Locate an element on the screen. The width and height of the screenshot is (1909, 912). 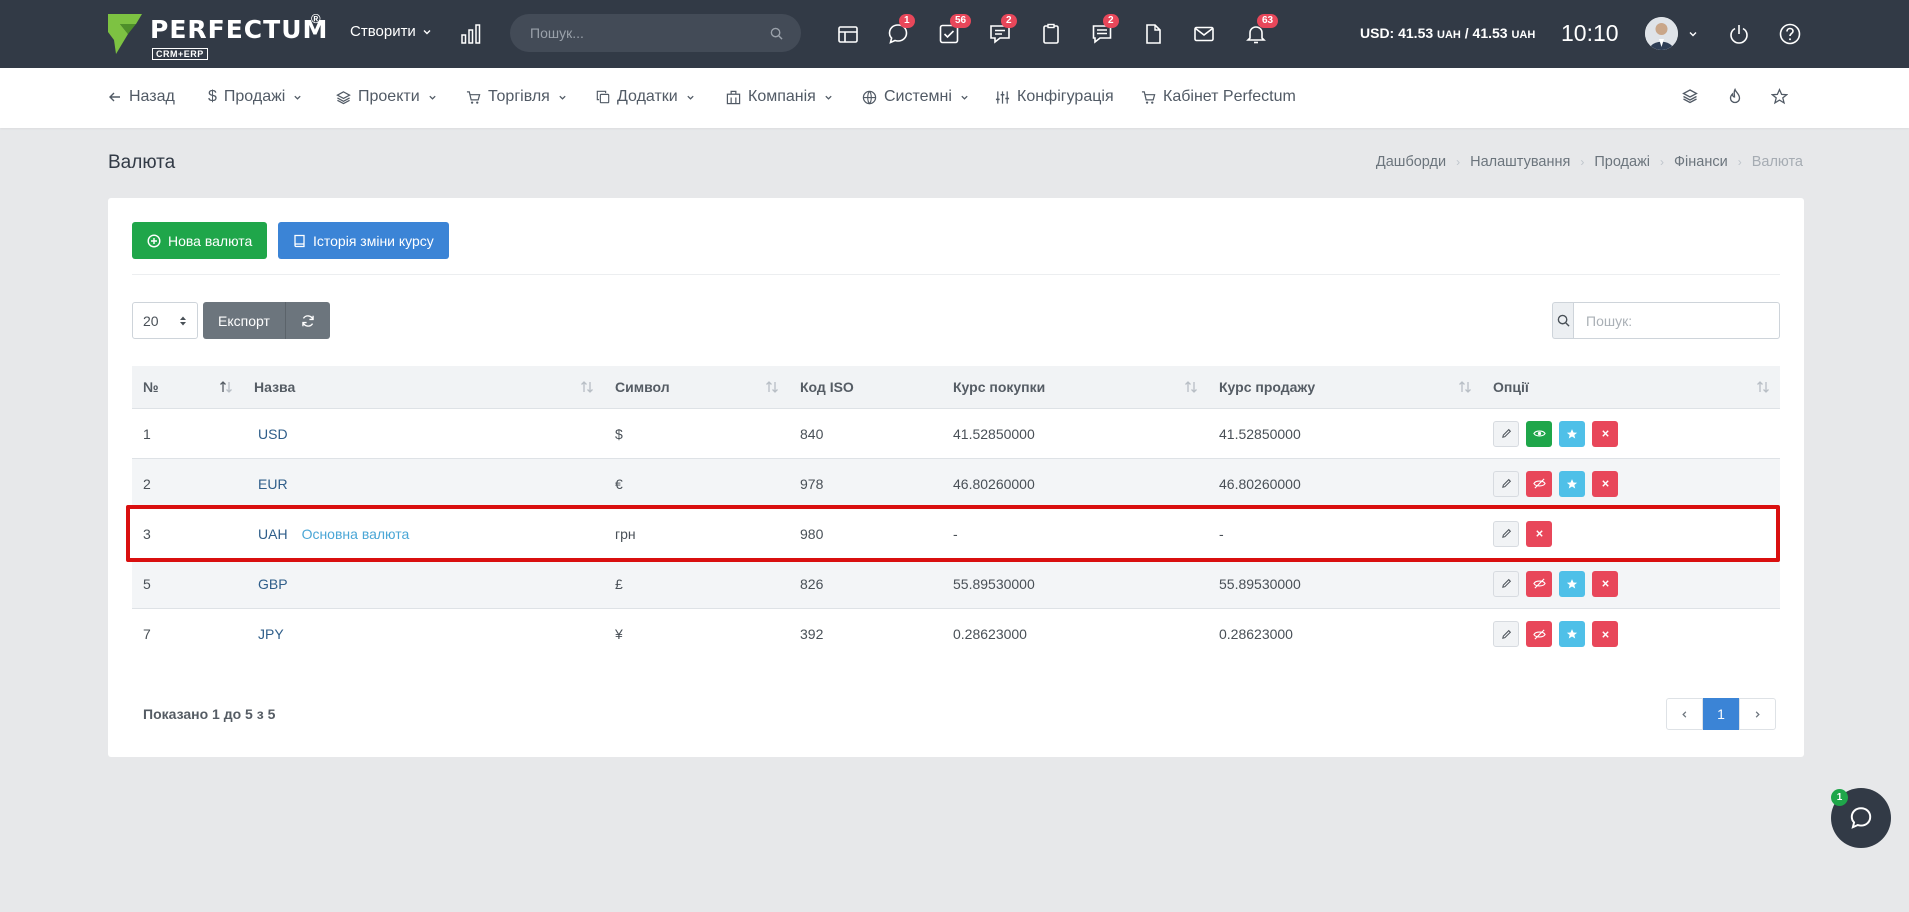
breadcrumb-finance: Фінанси is located at coordinates (1701, 162).